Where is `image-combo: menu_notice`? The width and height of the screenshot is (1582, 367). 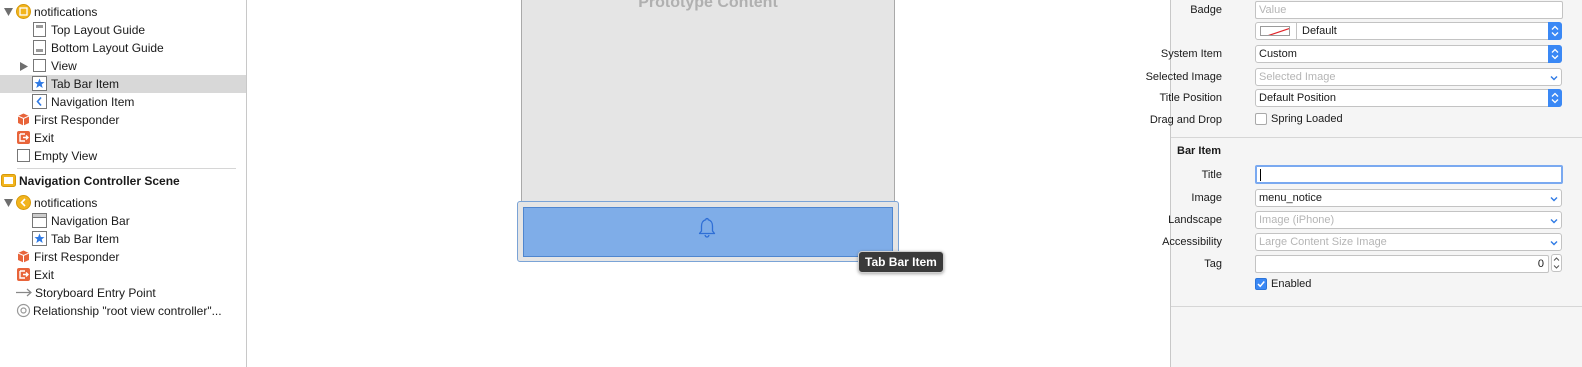 image-combo: menu_notice is located at coordinates (1408, 198).